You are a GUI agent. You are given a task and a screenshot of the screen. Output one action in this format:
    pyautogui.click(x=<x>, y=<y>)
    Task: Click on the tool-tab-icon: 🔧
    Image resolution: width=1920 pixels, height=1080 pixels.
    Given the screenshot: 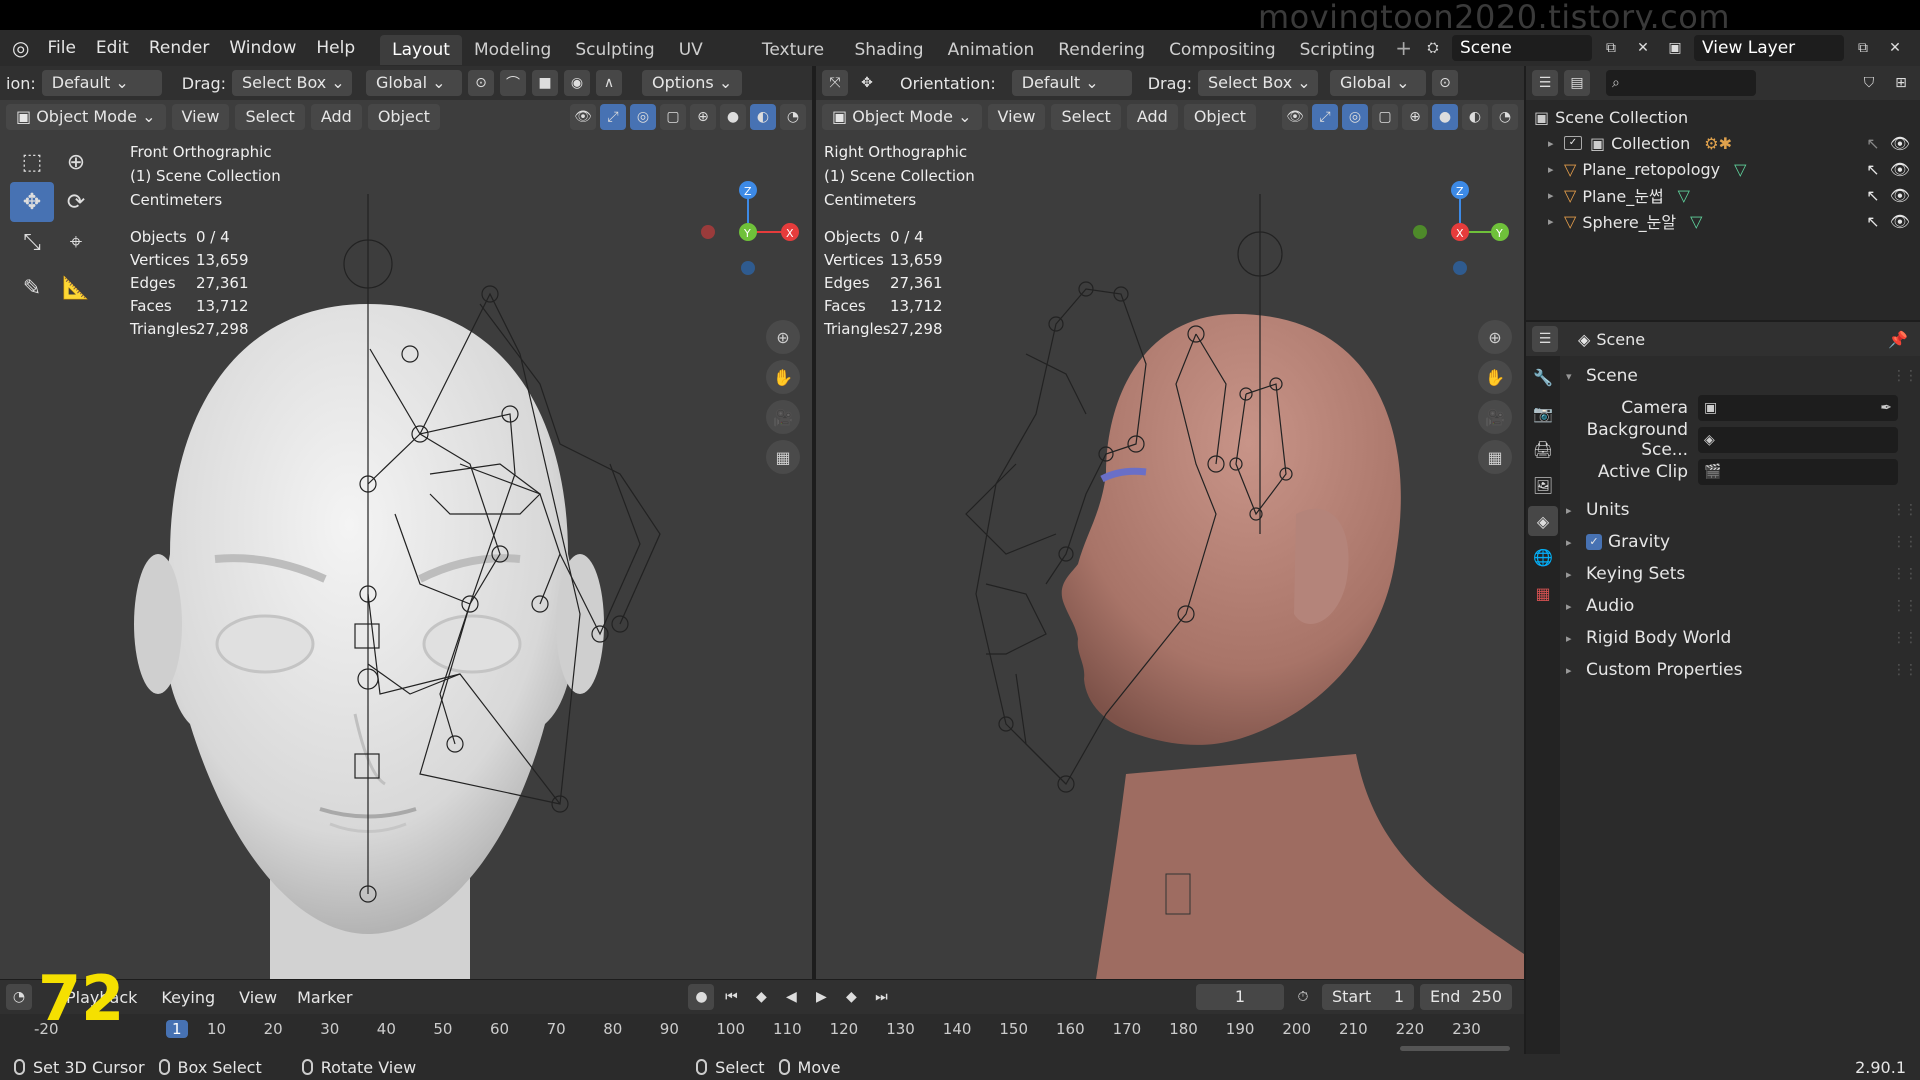 What is the action you would take?
    pyautogui.click(x=1543, y=377)
    